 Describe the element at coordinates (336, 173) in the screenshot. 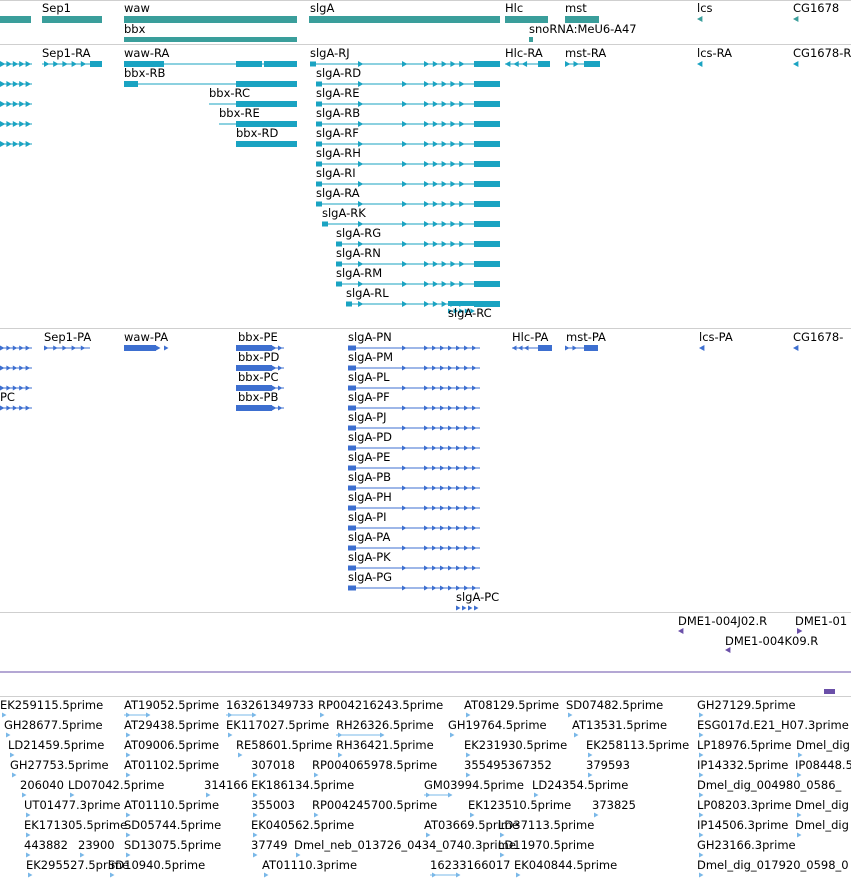

I see `transcript-label: slgA-RI` at that location.